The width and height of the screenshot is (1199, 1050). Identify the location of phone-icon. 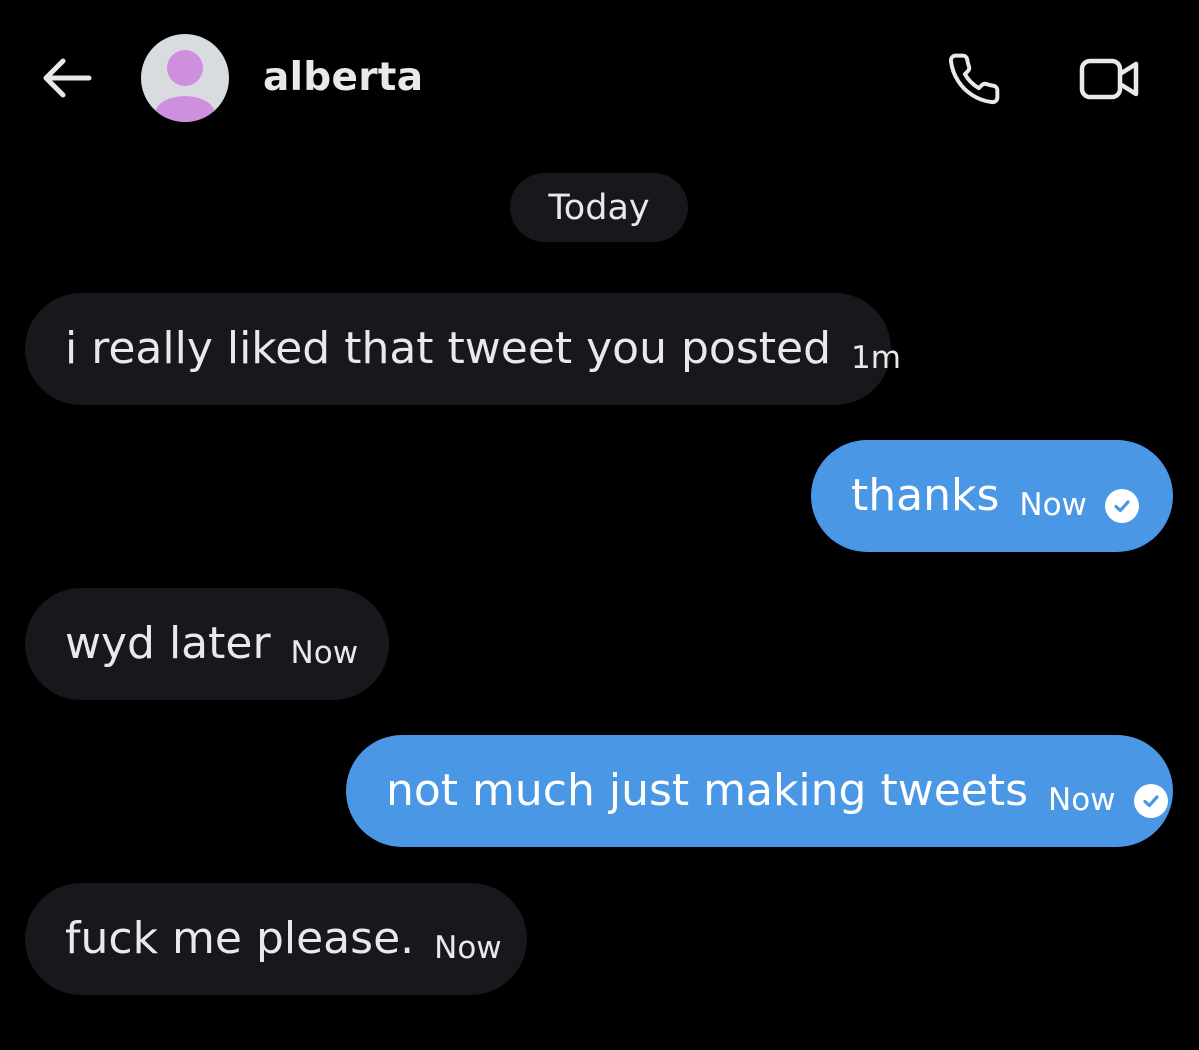
(974, 79).